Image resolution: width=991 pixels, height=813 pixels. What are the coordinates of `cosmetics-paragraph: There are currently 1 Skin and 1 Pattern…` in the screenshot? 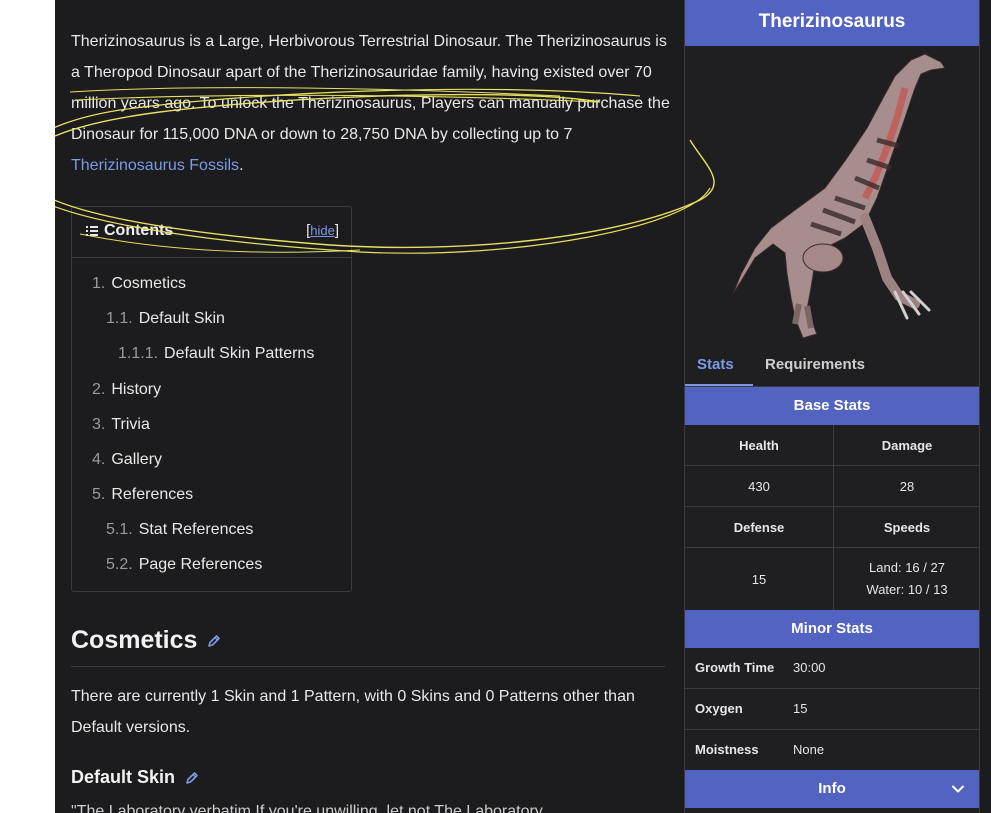 It's located at (353, 712).